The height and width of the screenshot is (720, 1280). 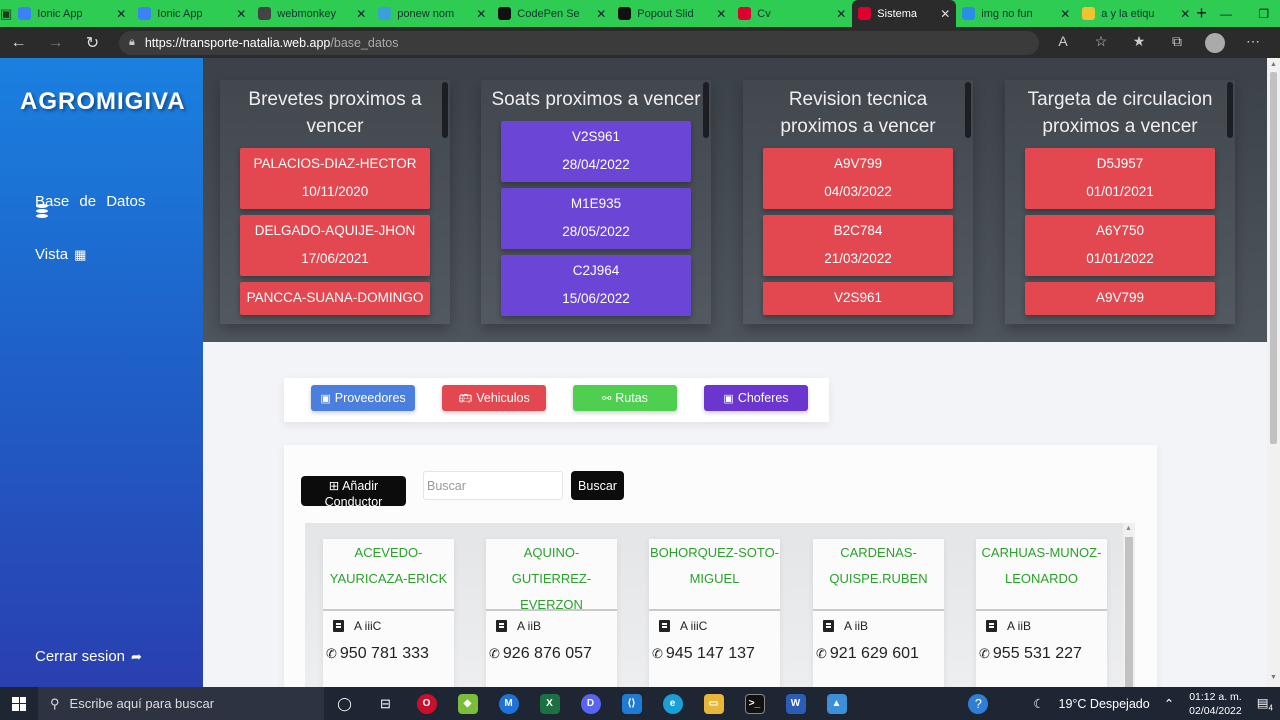 I want to click on browser-tab: Sistema ✕, so click(x=904, y=13).